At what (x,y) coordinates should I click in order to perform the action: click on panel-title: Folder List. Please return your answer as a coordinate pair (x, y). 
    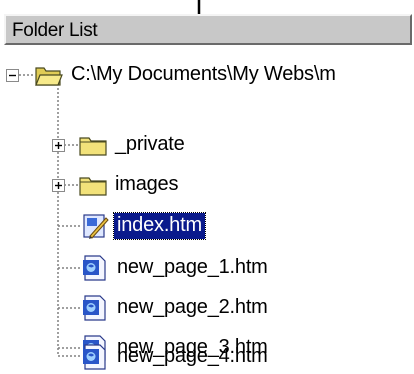
    Looking at the image, I should click on (55, 30).